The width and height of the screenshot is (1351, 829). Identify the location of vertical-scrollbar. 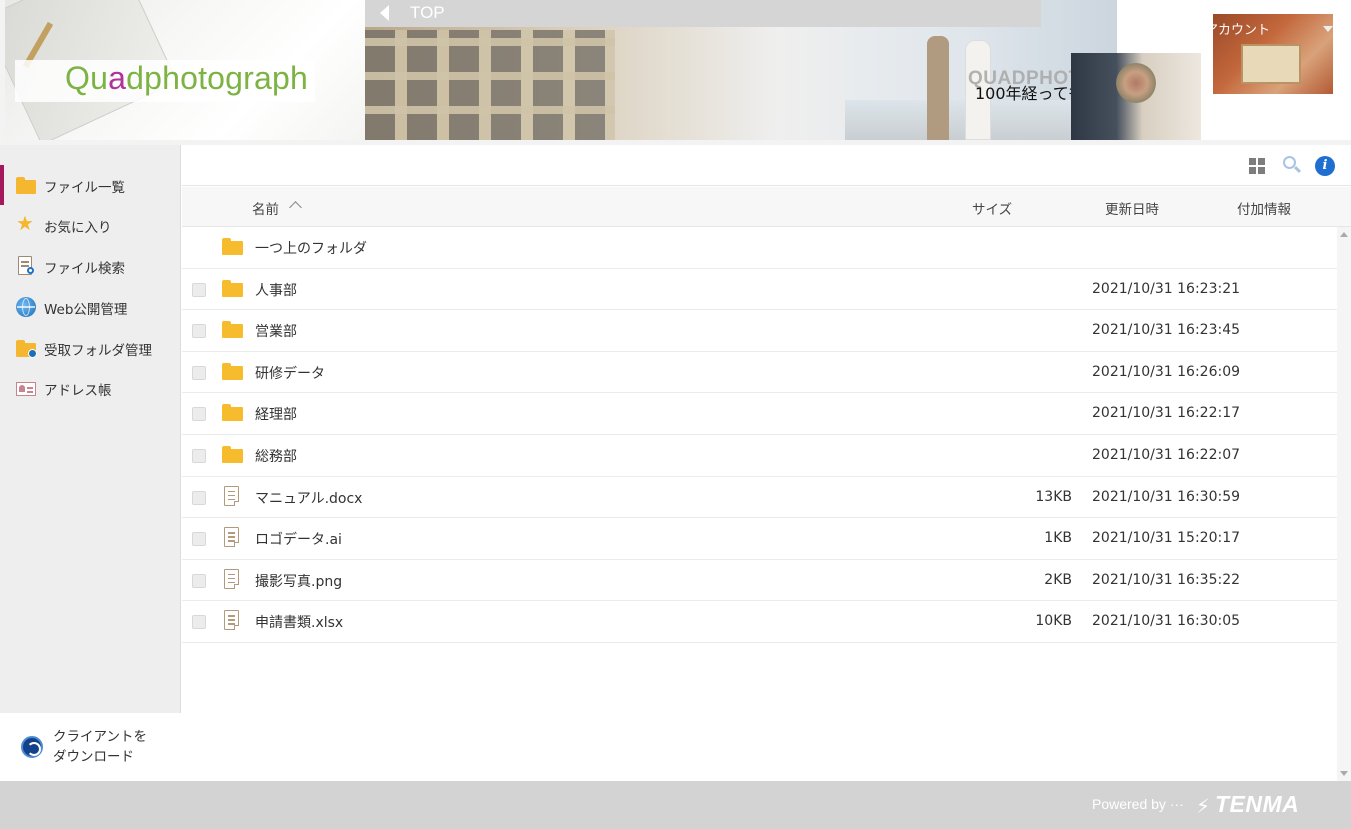
(1344, 504).